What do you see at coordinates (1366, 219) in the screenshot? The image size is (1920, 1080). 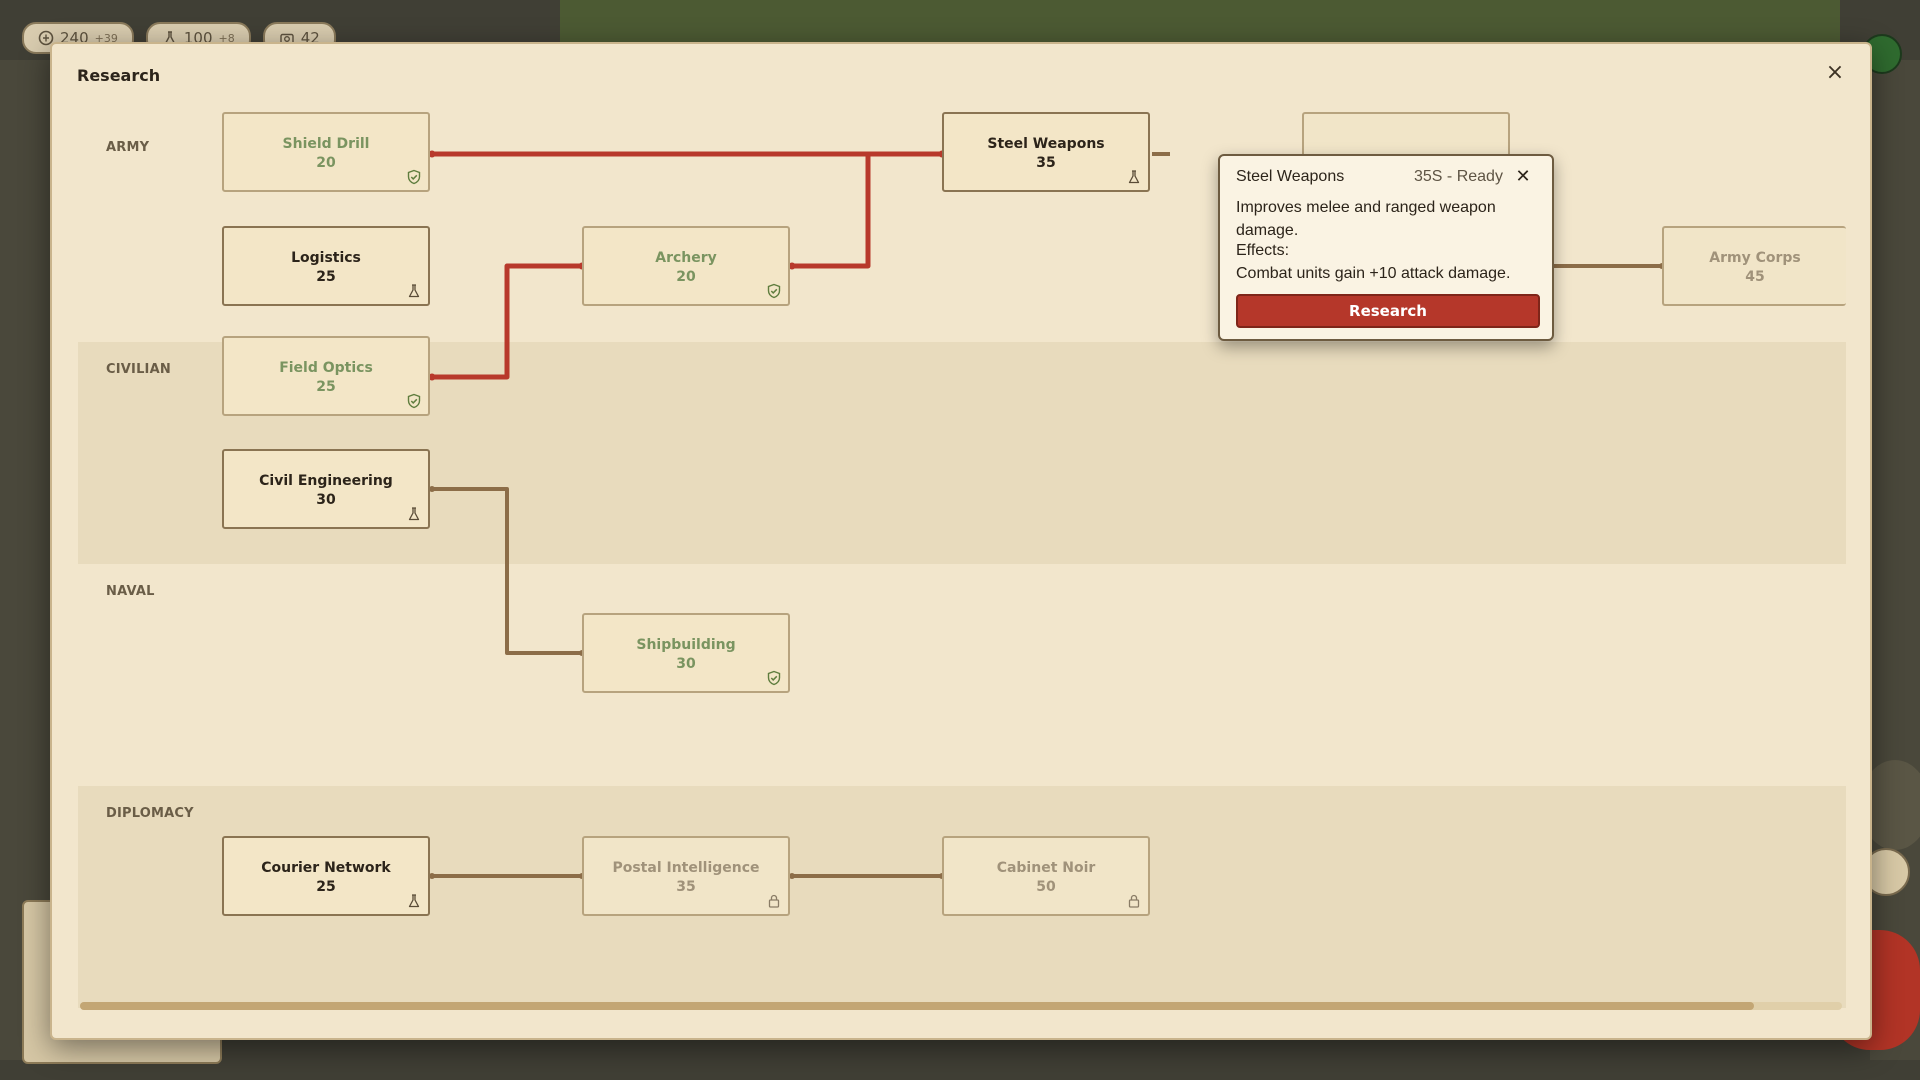 I see `tooltip-description: Improves melee and ranged weapon damage.` at bounding box center [1366, 219].